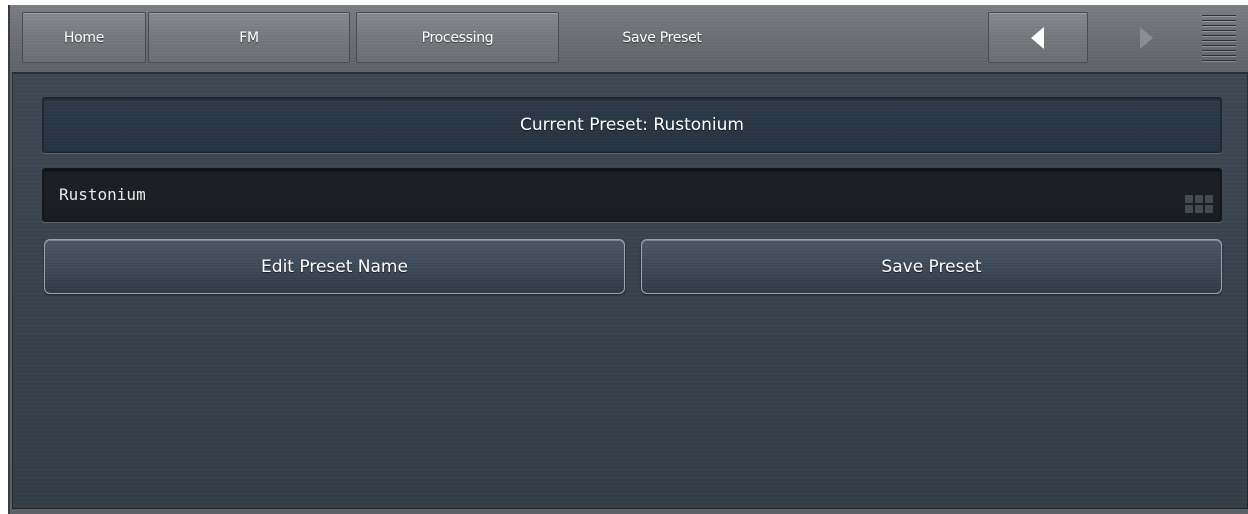  Describe the element at coordinates (102, 194) in the screenshot. I see `preset-name-value: Rustonium` at that location.